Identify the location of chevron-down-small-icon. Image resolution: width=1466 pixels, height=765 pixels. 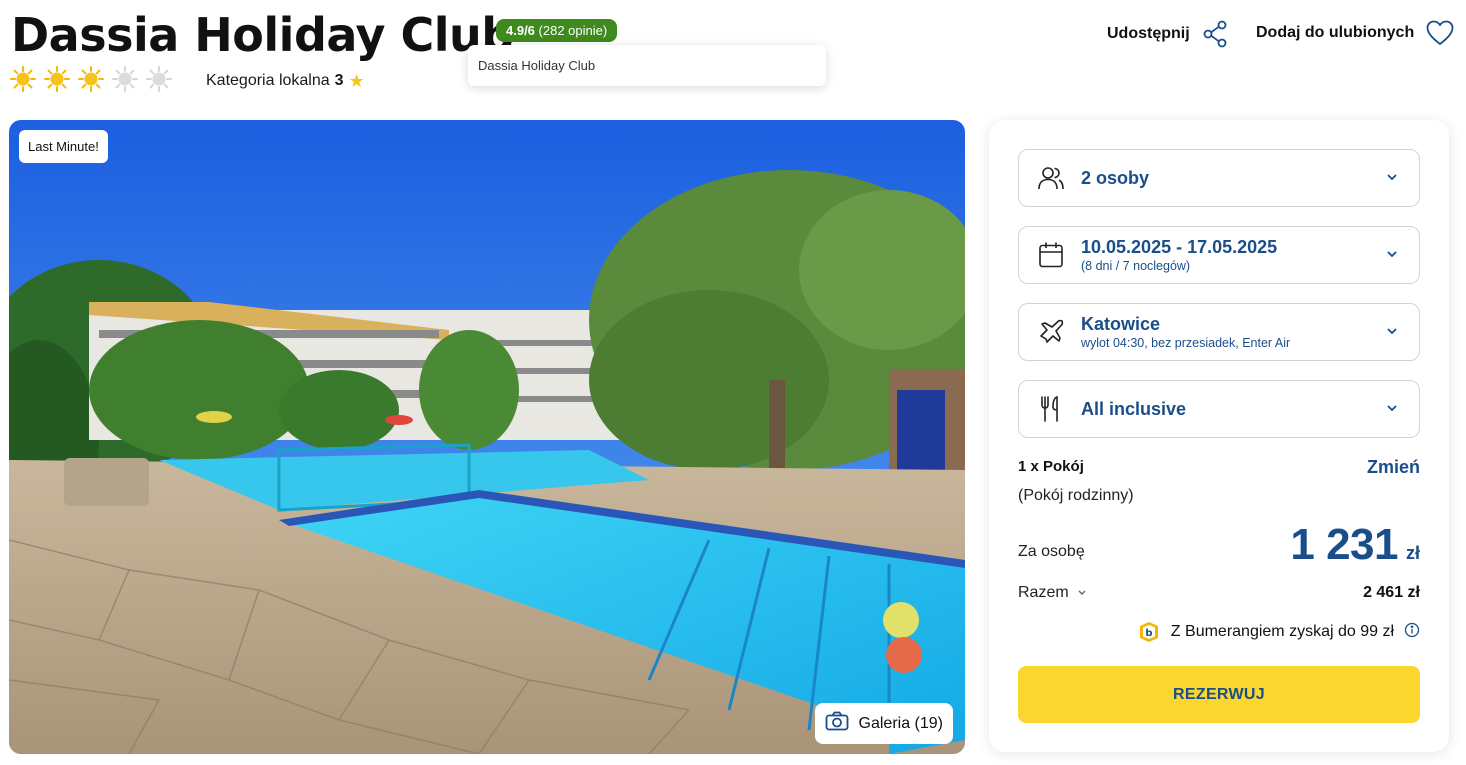
(1082, 593).